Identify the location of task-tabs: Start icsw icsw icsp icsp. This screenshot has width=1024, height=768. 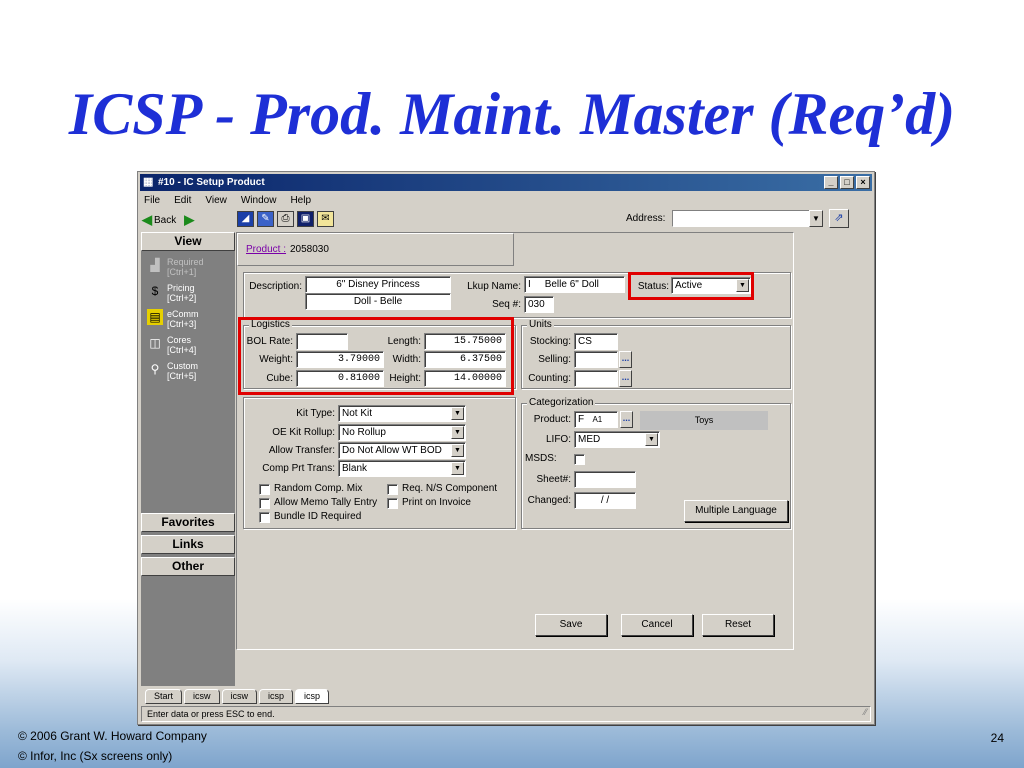
(506, 695).